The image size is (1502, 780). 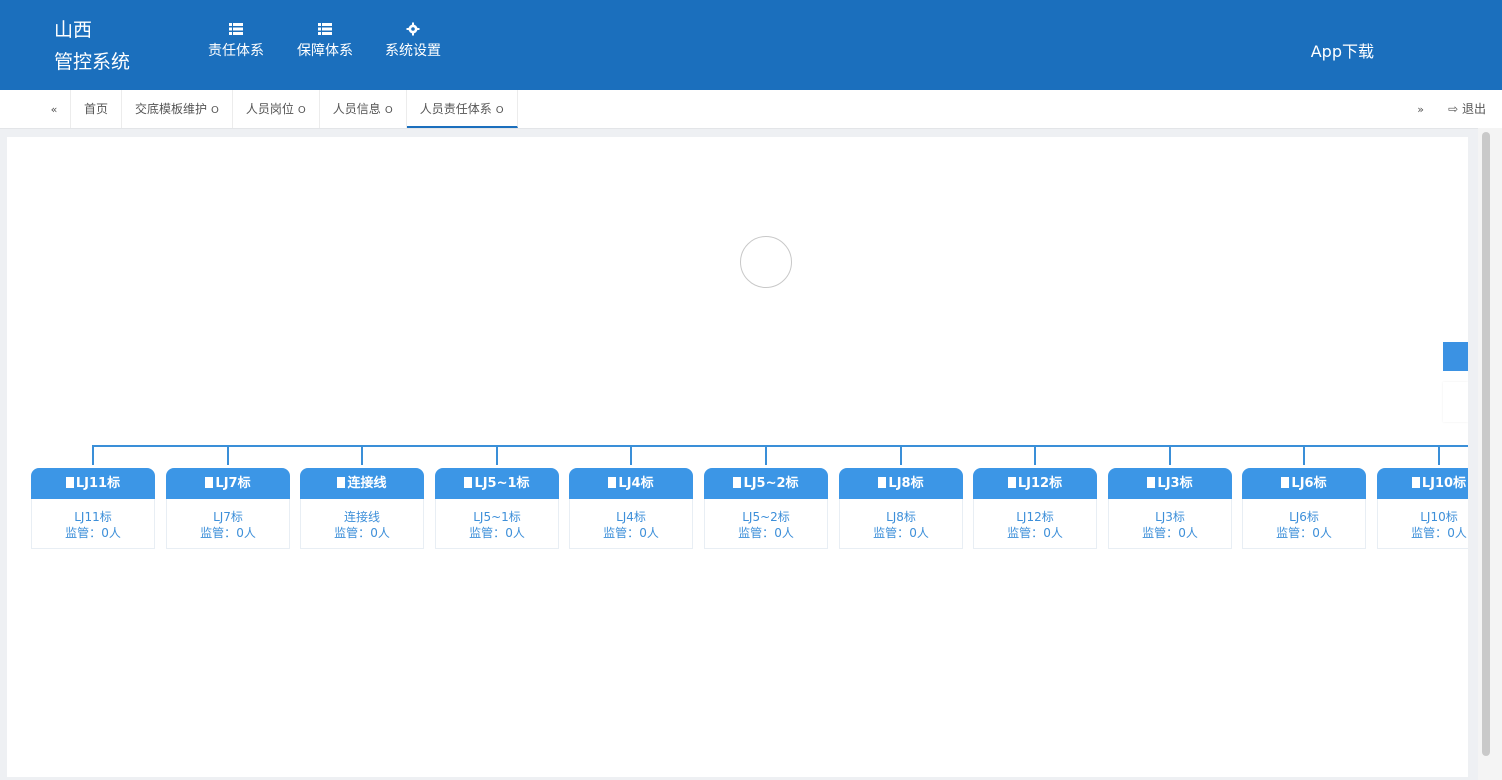 I want to click on org-node-body: LJ6标 监管：0人, so click(x=1304, y=524).